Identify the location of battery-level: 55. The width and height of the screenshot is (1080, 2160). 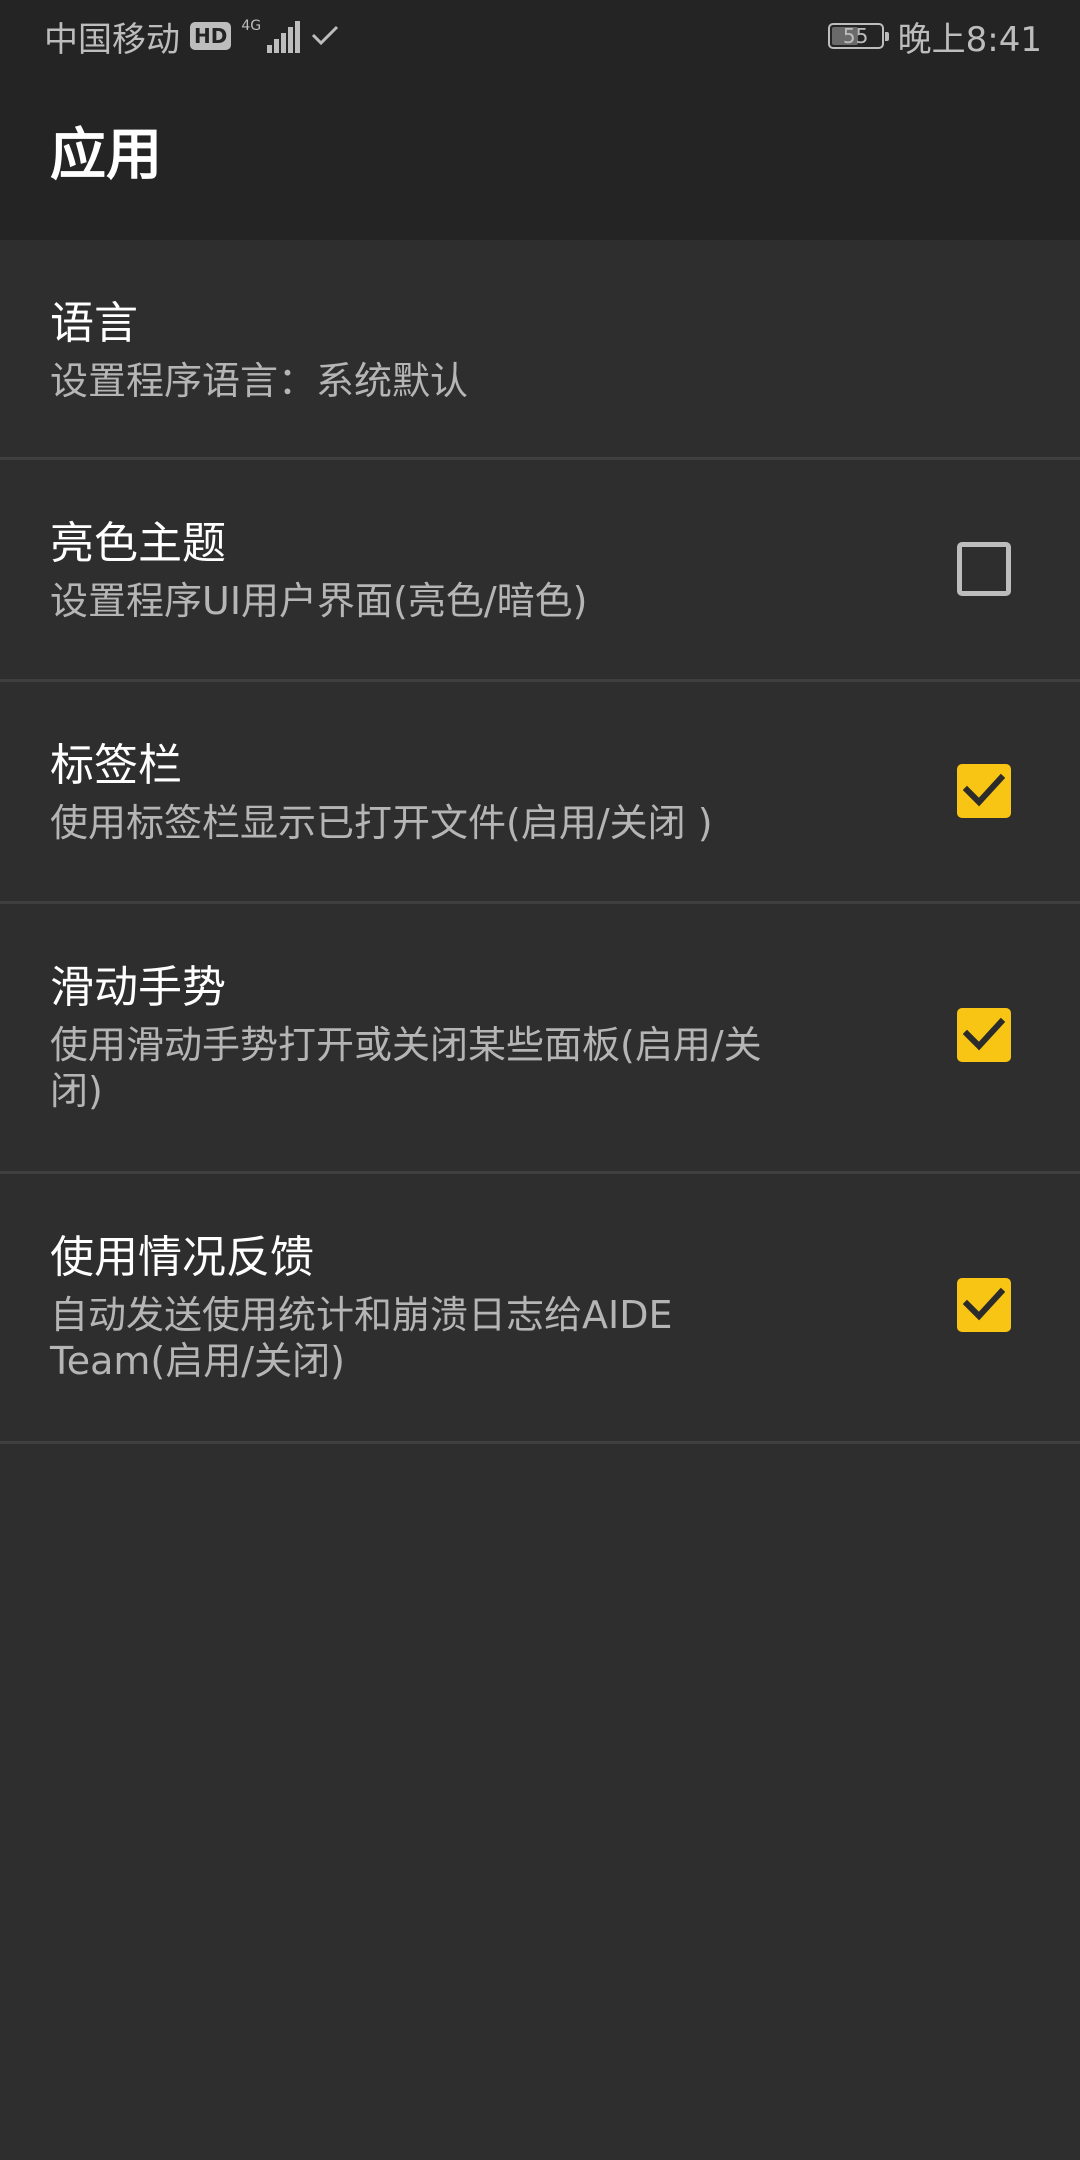
(855, 36).